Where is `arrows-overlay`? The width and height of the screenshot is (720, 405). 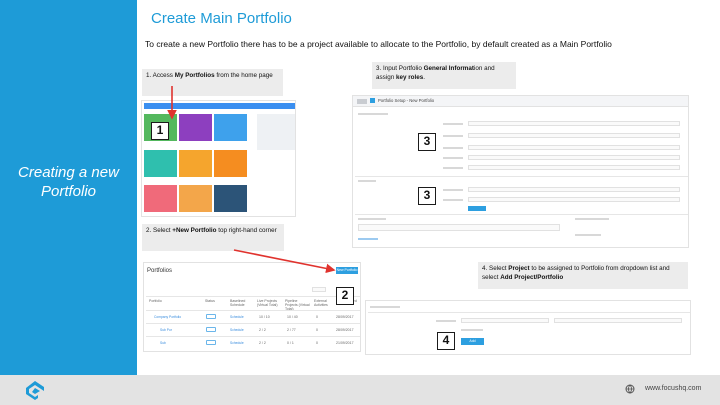
arrows-overlay is located at coordinates (251, 180).